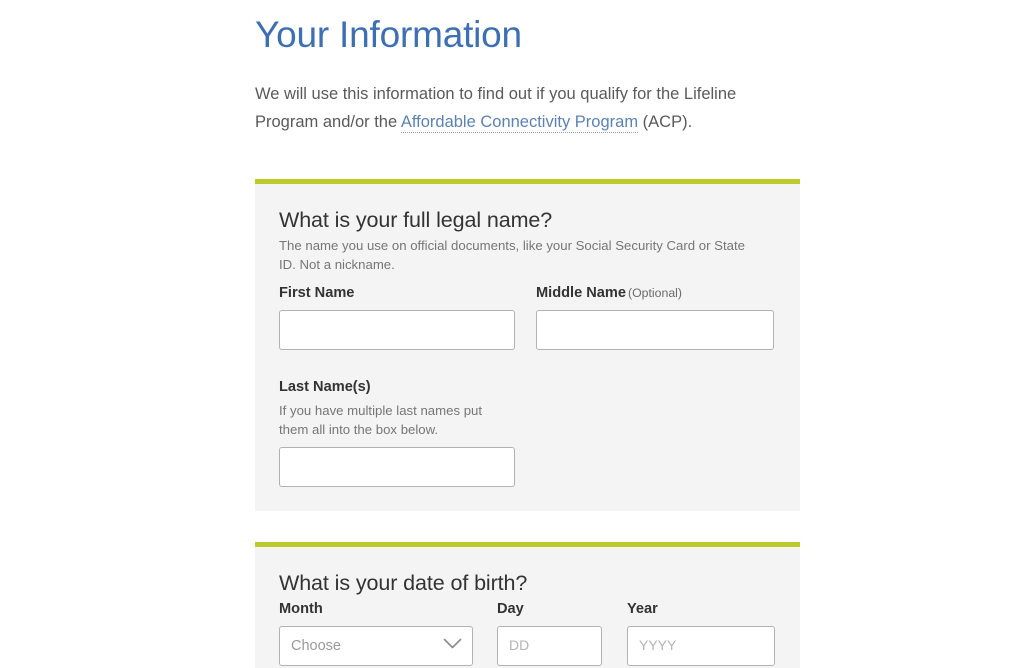  What do you see at coordinates (655, 330) in the screenshot?
I see `middle-name-input` at bounding box center [655, 330].